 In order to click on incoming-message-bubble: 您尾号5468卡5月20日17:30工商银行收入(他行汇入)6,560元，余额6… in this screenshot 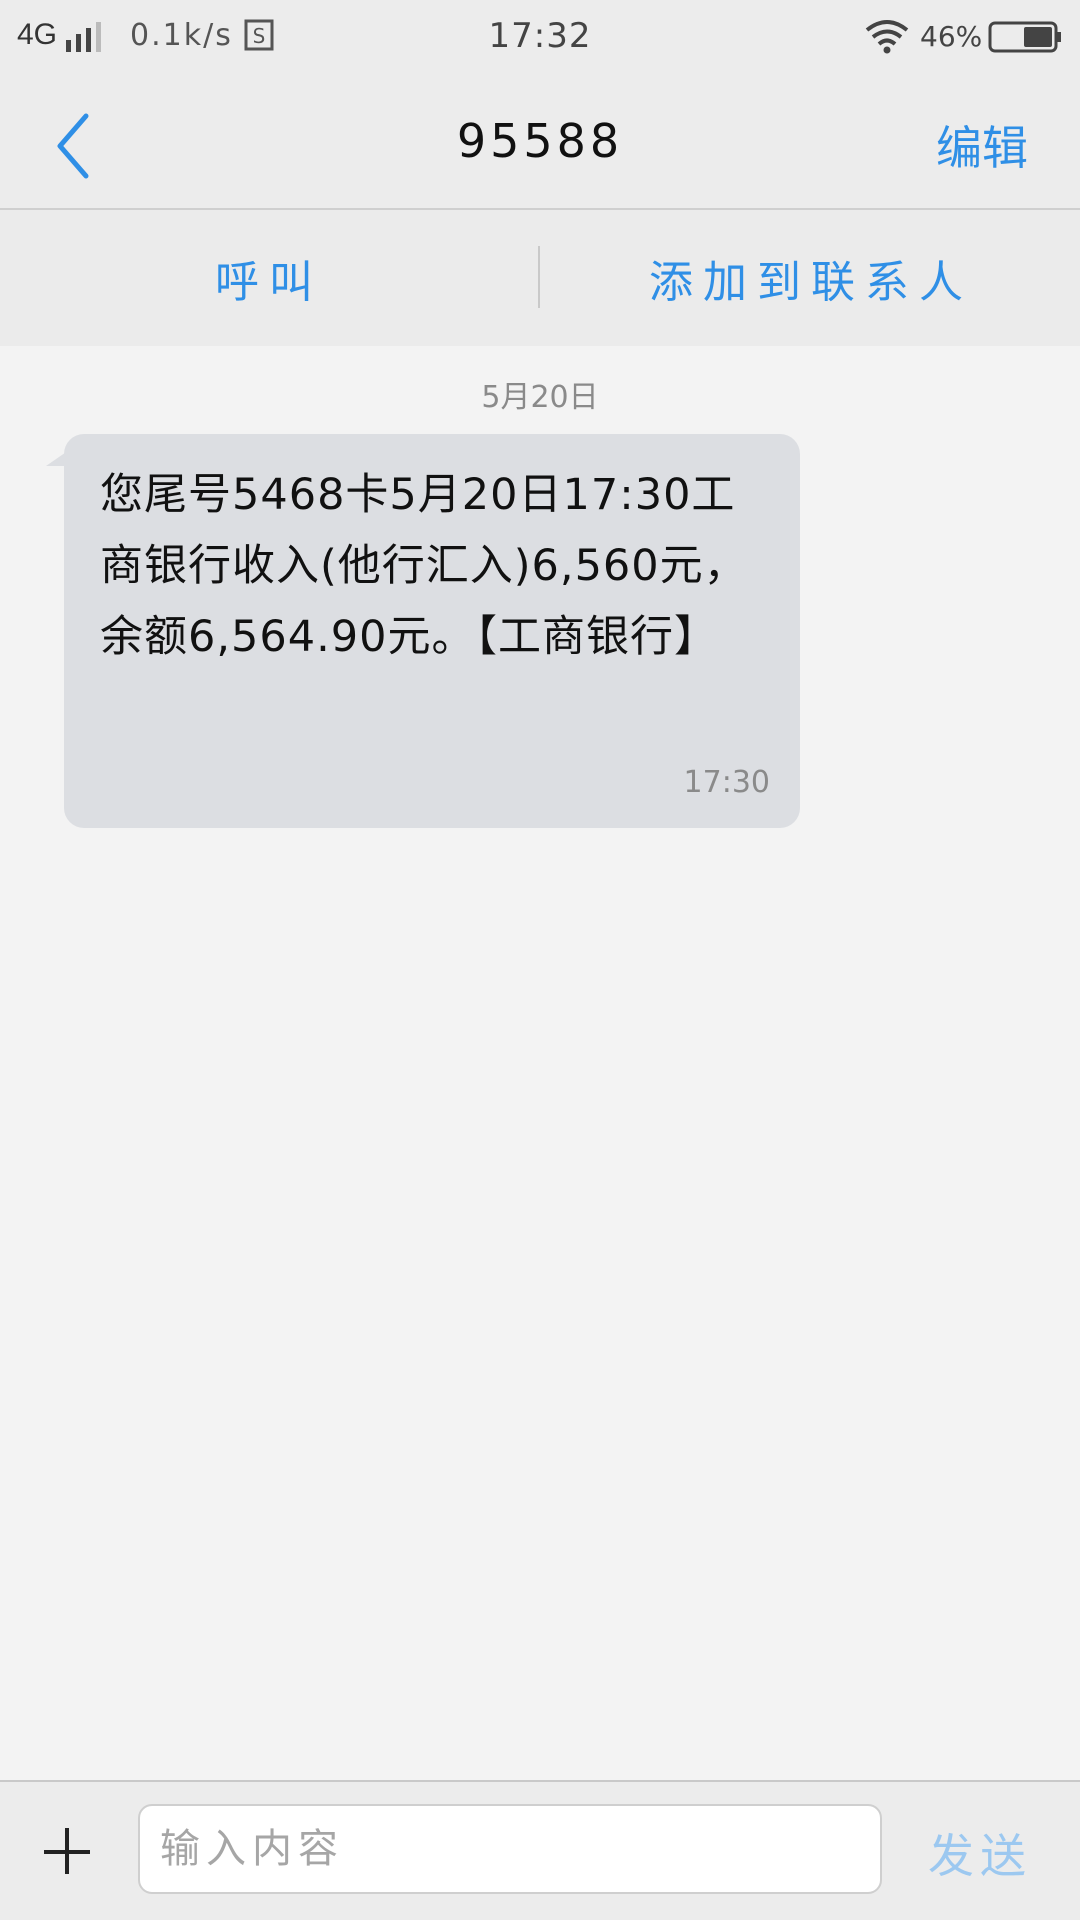, I will do `click(423, 631)`.